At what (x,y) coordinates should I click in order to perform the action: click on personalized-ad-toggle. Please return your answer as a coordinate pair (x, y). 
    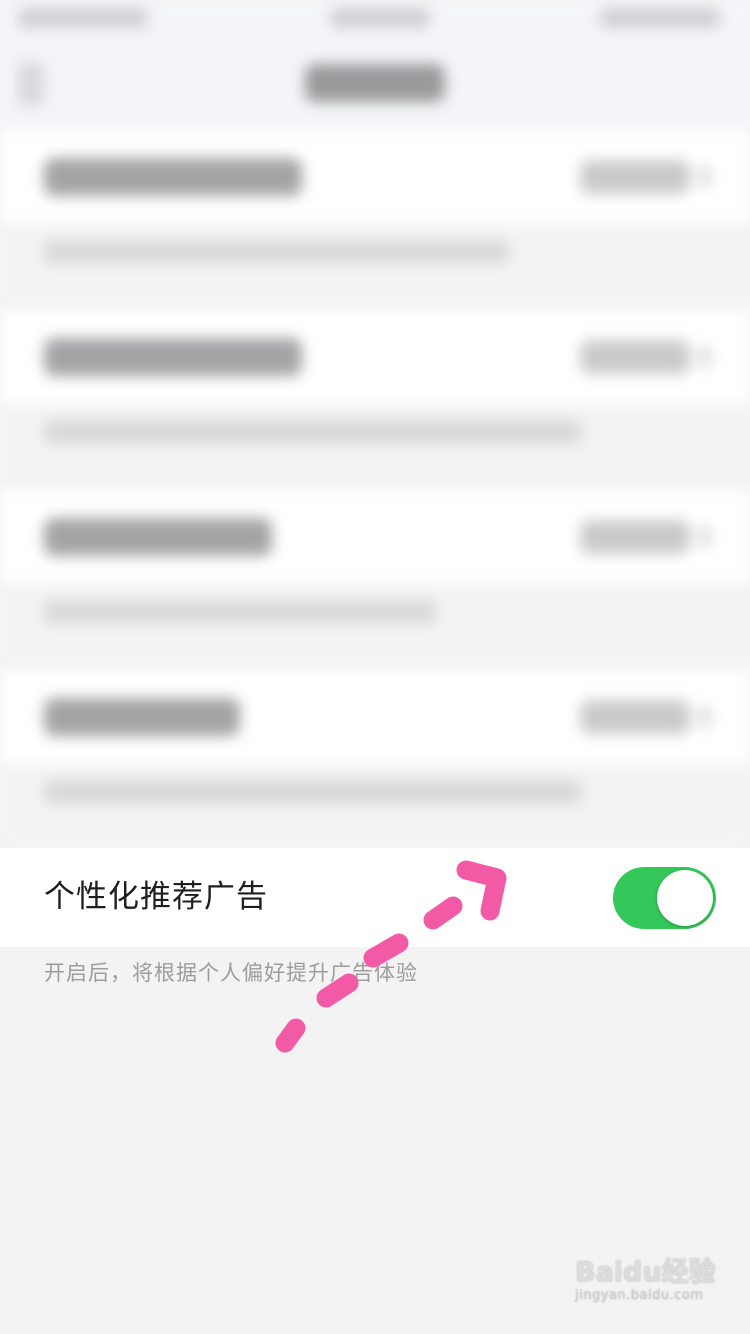
    Looking at the image, I should click on (664, 898).